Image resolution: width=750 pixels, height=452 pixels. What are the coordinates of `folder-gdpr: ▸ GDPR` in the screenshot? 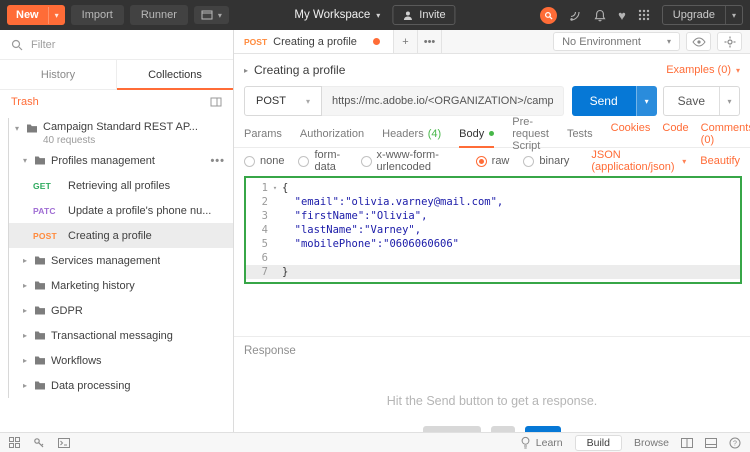 It's located at (121, 310).